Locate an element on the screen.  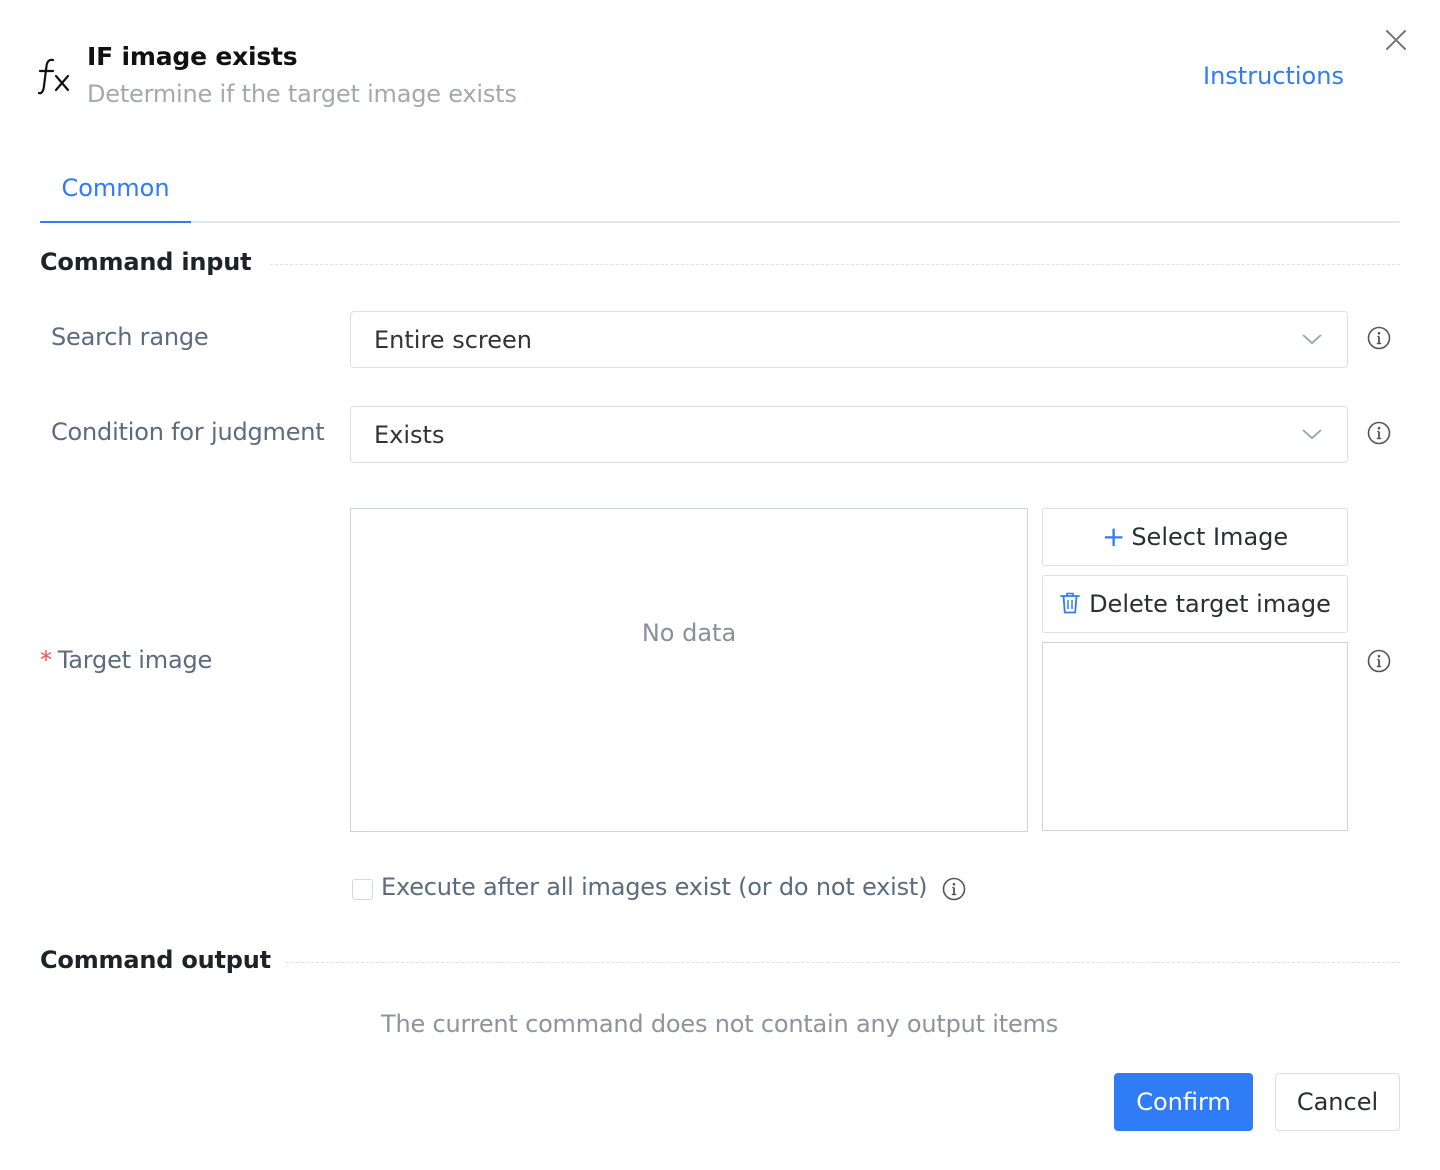
target-image-list: No data is located at coordinates (689, 670).